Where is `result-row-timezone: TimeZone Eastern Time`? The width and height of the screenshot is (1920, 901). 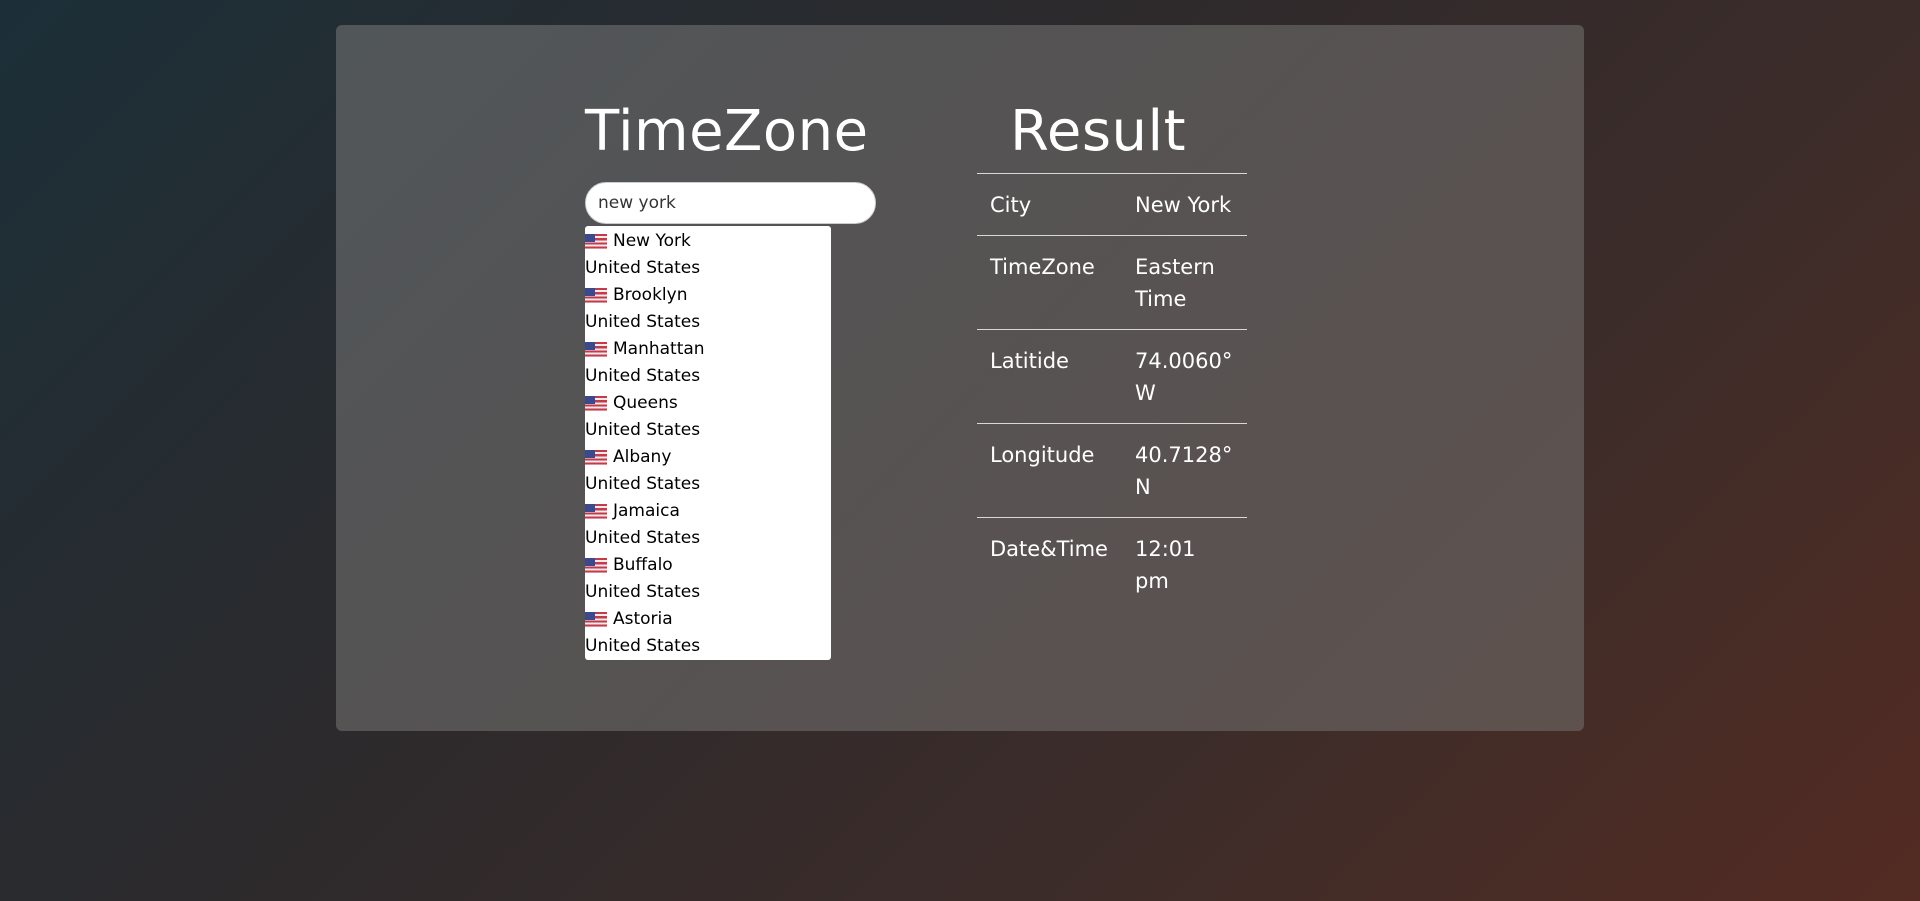
result-row-timezone: TimeZone Eastern Time is located at coordinates (1112, 282).